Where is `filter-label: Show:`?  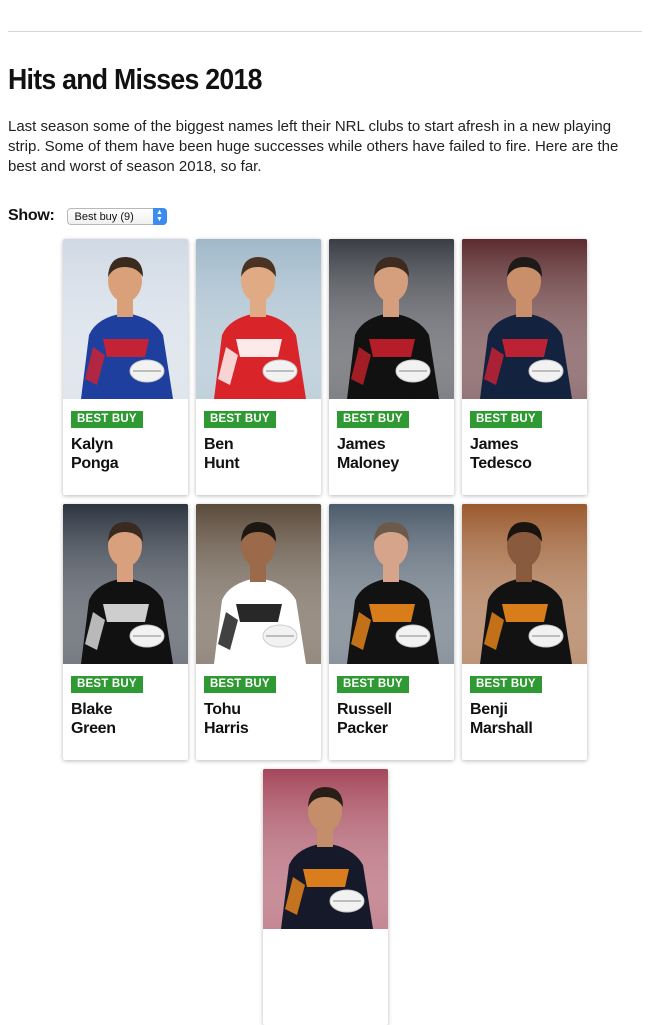
filter-label: Show: is located at coordinates (31, 215).